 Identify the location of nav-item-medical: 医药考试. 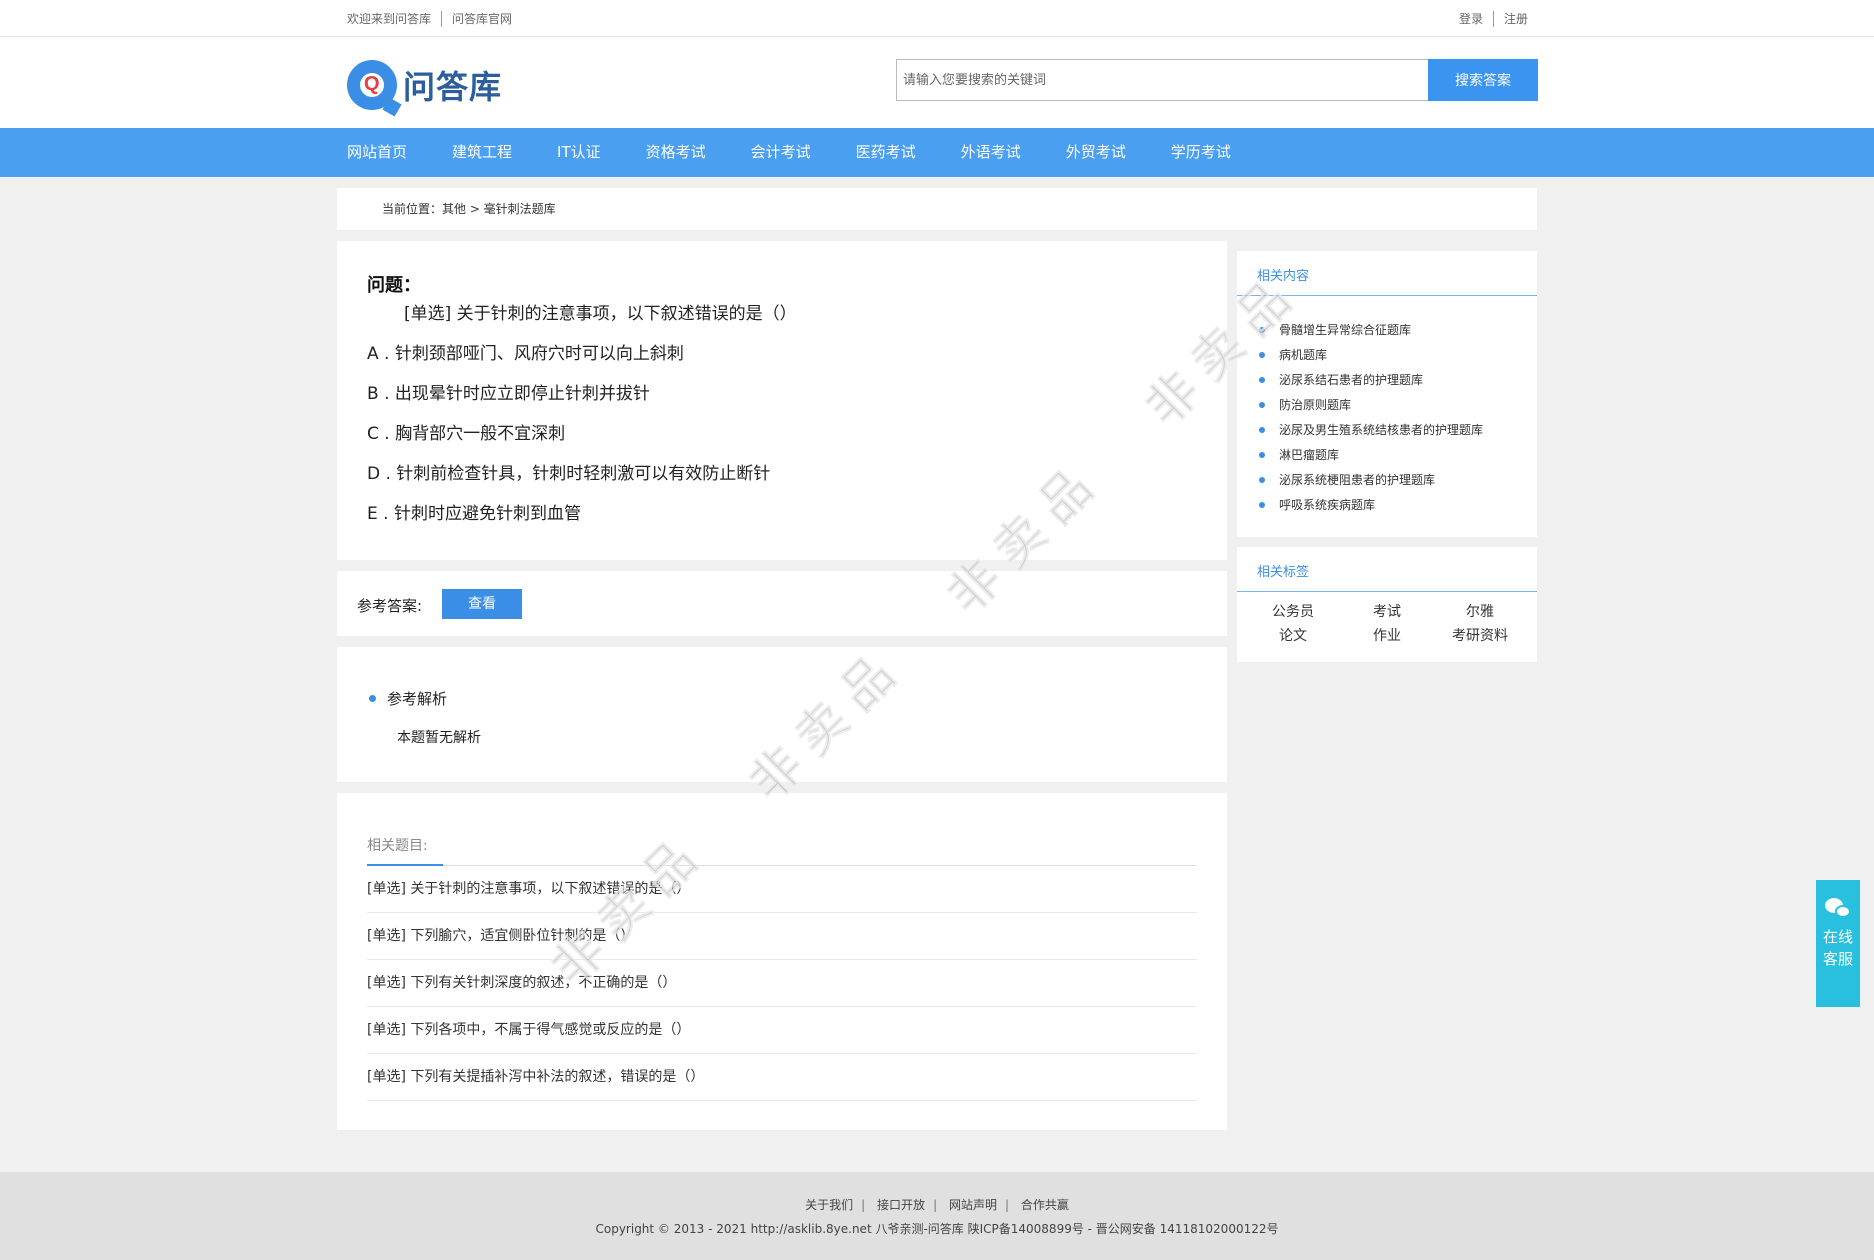
(886, 152).